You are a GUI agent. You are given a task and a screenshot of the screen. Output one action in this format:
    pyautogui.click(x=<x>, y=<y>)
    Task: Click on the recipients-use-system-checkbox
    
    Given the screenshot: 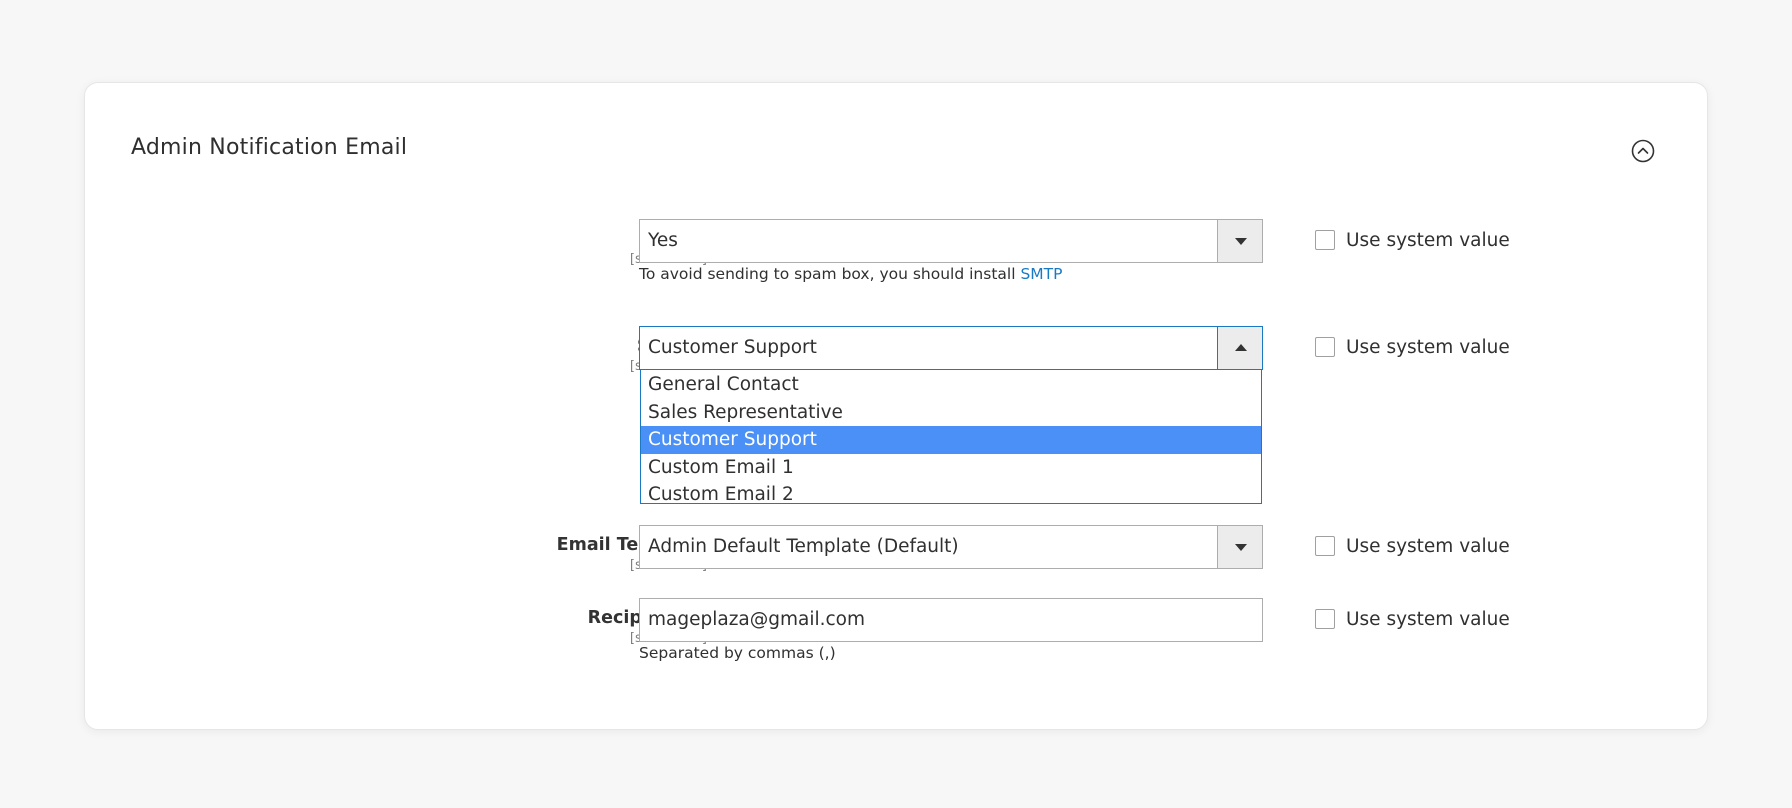 What is the action you would take?
    pyautogui.click(x=1325, y=619)
    